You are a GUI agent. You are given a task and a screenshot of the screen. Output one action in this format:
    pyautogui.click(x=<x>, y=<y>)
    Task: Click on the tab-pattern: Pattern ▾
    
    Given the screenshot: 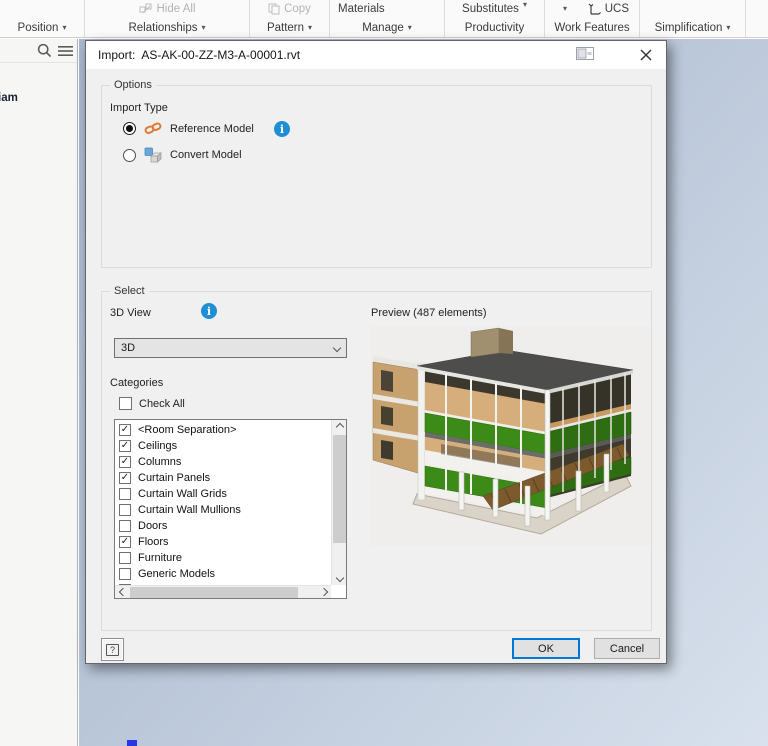 What is the action you would take?
    pyautogui.click(x=289, y=28)
    